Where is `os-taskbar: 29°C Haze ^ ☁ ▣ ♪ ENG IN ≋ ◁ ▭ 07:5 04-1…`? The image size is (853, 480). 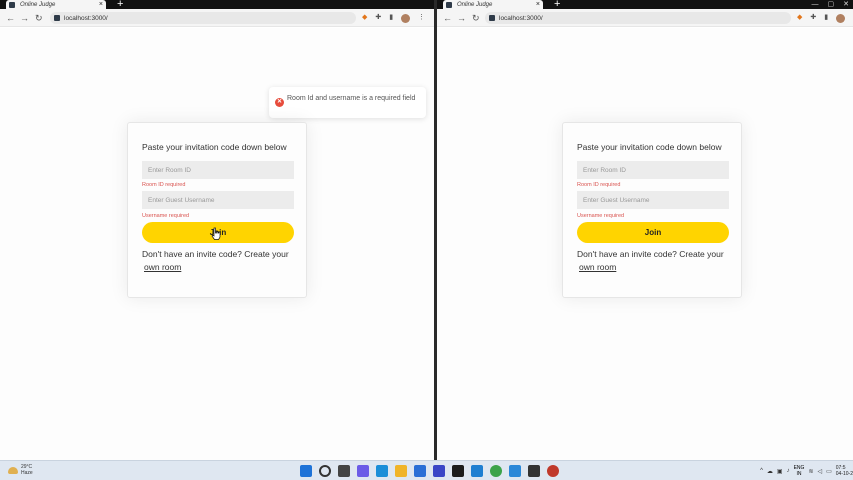 os-taskbar: 29°C Haze ^ ☁ ▣ ♪ ENG IN ≋ ◁ ▭ 07:5 04-1… is located at coordinates (426, 470).